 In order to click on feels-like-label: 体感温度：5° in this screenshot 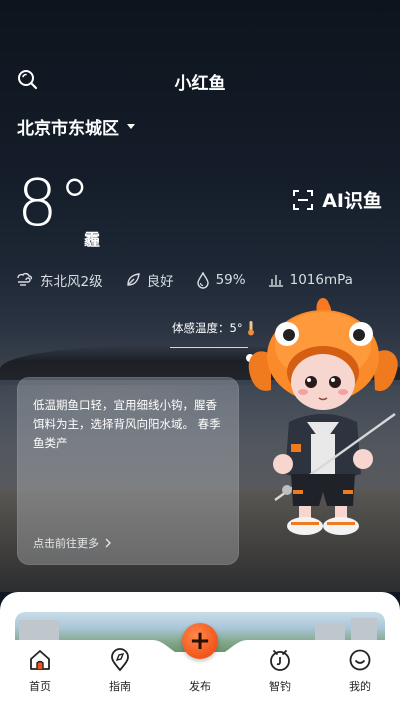, I will do `click(213, 328)`.